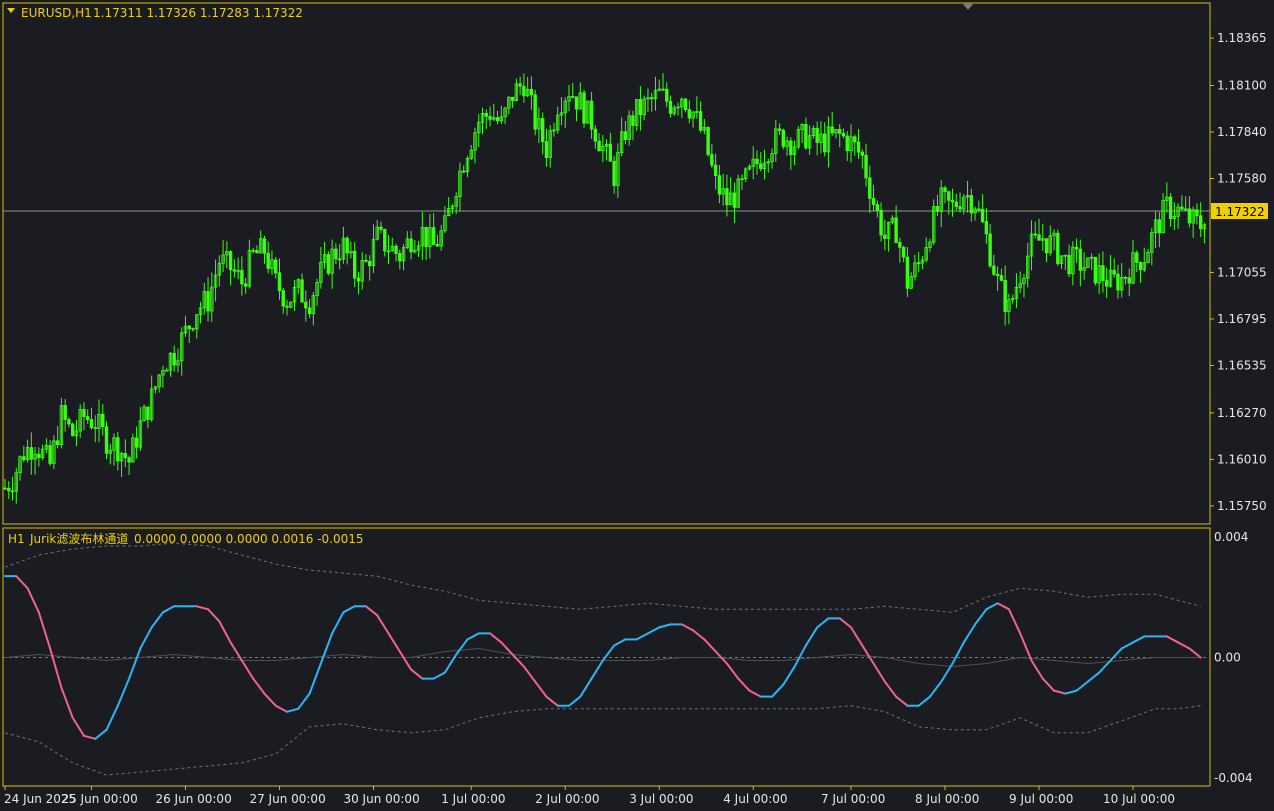 This screenshot has width=1274, height=811. What do you see at coordinates (661, 799) in the screenshot?
I see `time-tick-label: 3 Jul 00:00` at bounding box center [661, 799].